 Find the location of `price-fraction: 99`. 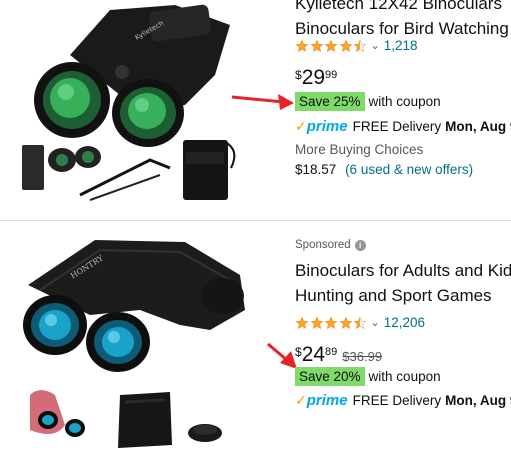

price-fraction: 99 is located at coordinates (331, 75).